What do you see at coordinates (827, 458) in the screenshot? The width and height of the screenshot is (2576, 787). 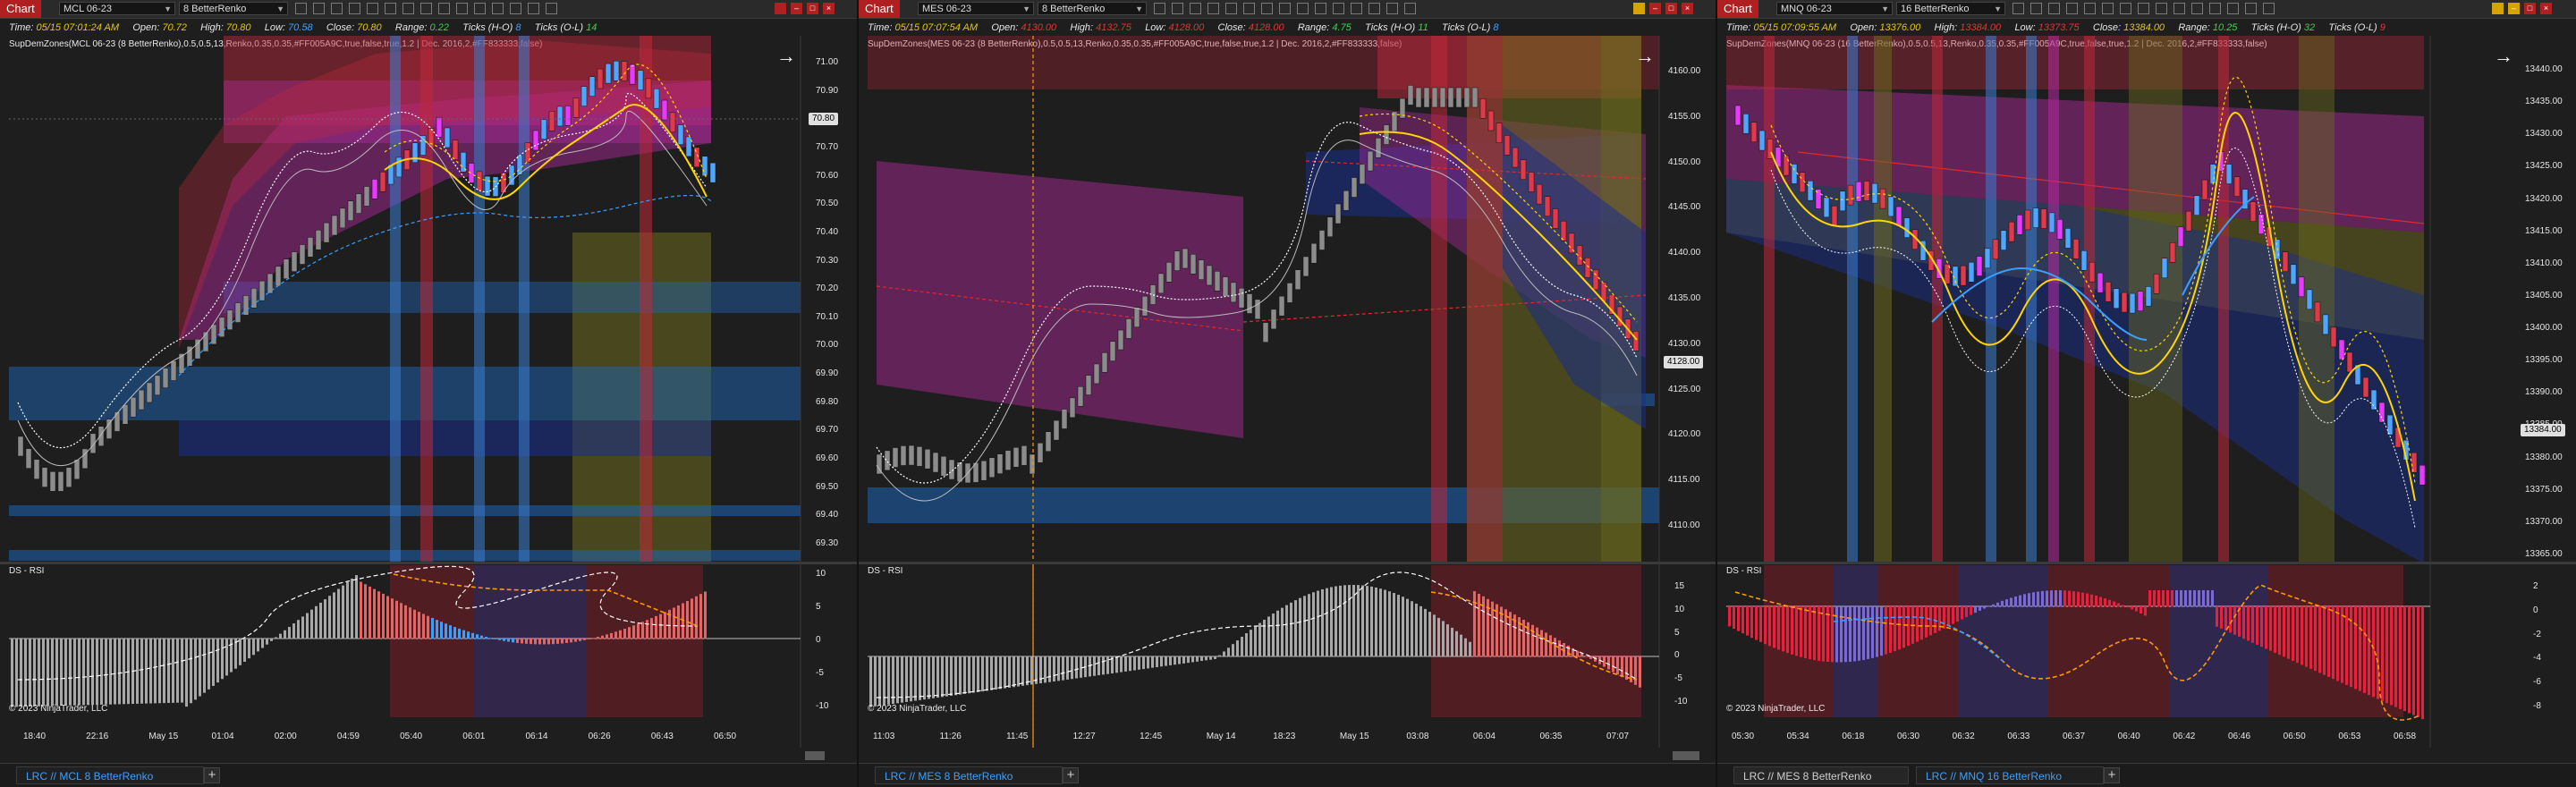 I see `price-tick-label: 69.60` at bounding box center [827, 458].